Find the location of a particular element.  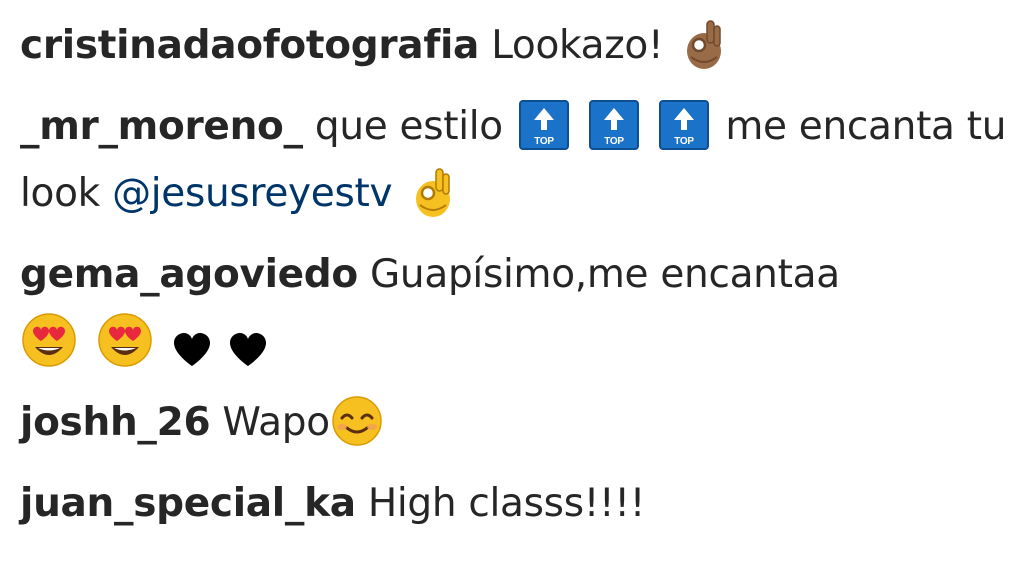

comment-item: cristinadaofotografia Lookazo! is located at coordinates (515, 45).